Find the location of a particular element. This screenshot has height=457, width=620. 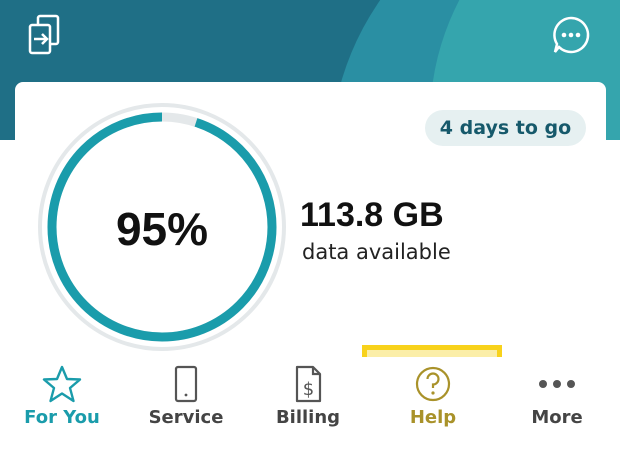

nav-item-service: Service is located at coordinates (186, 407).